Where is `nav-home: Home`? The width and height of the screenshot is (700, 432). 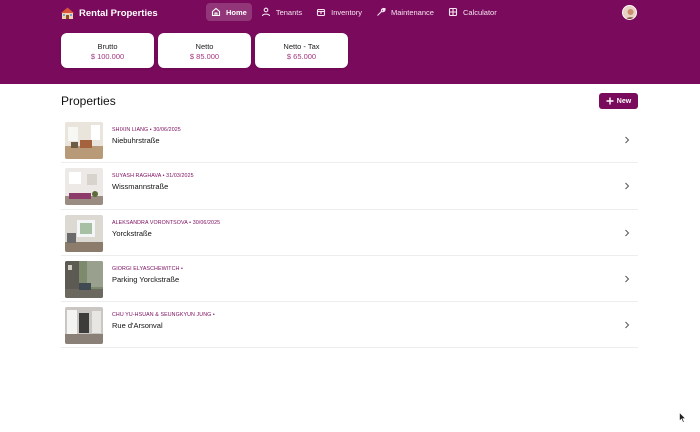 nav-home: Home is located at coordinates (229, 12).